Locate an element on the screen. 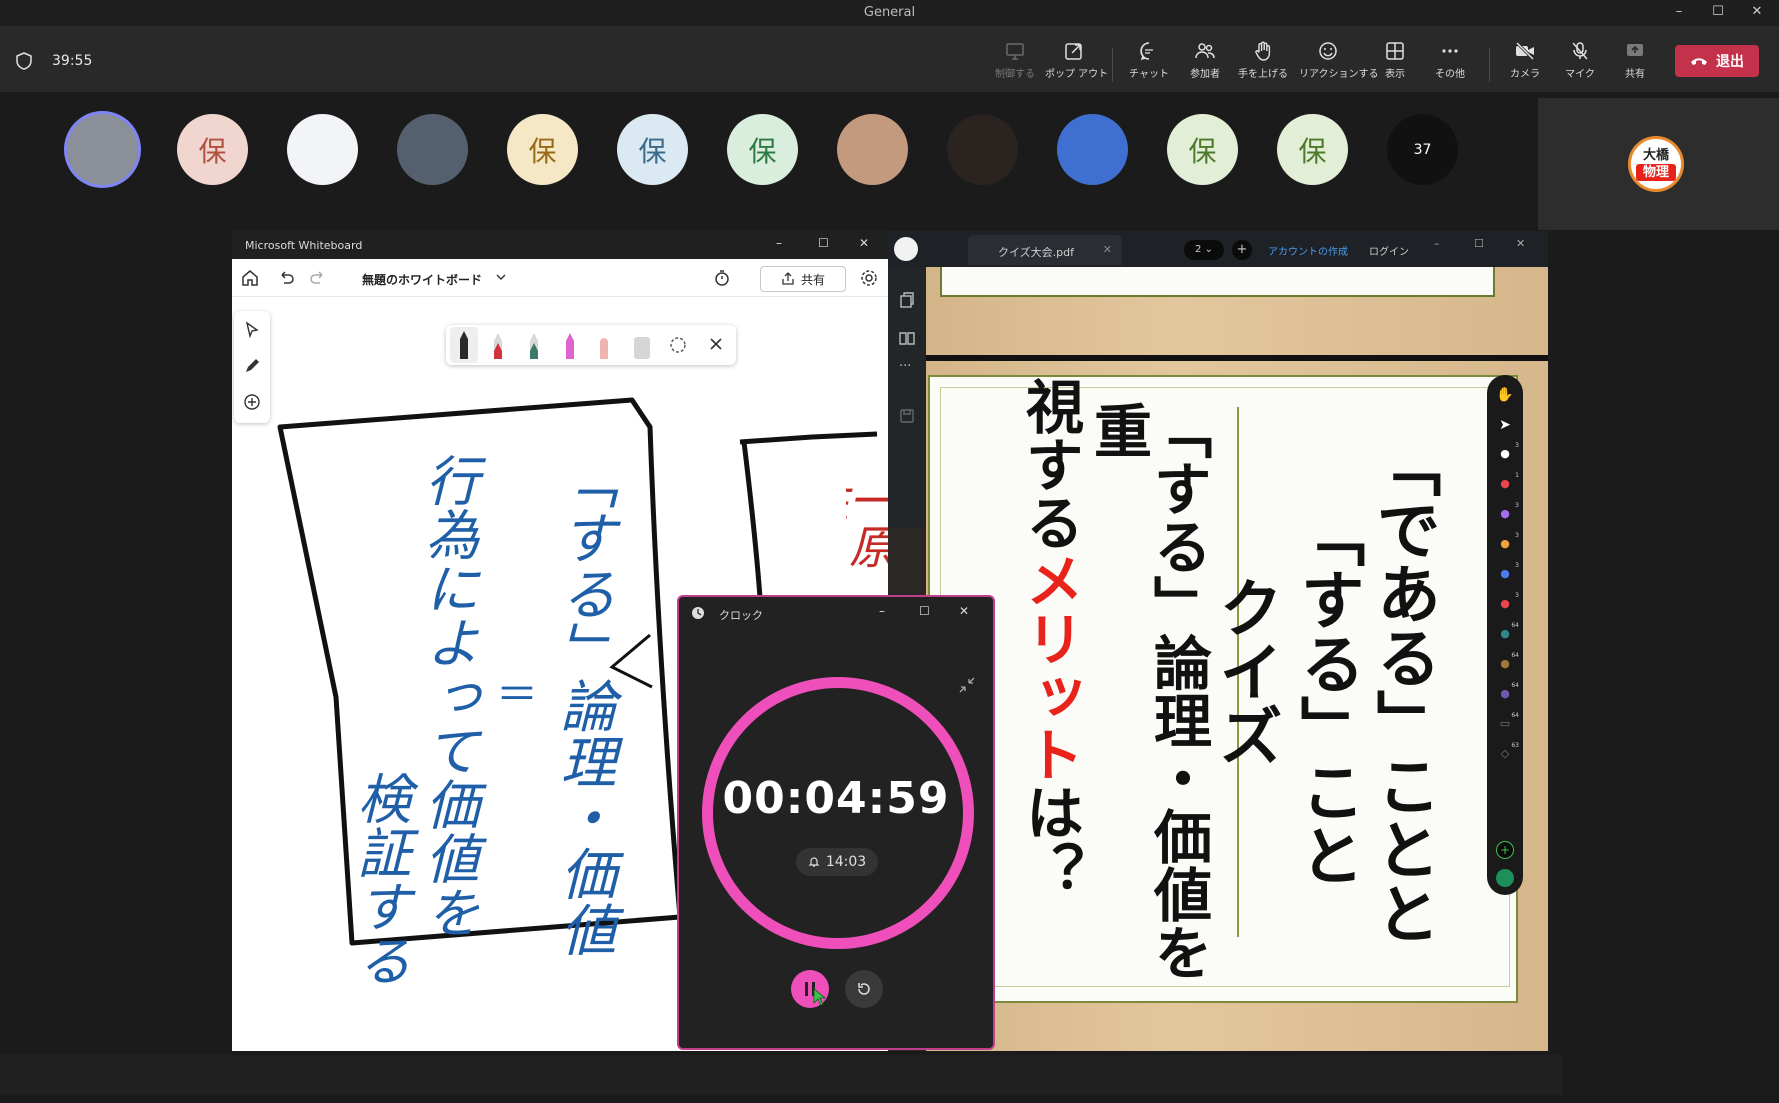 Image resolution: width=1779 pixels, height=1103 pixels. page-indicator: 2 ⌄ is located at coordinates (1204, 250).